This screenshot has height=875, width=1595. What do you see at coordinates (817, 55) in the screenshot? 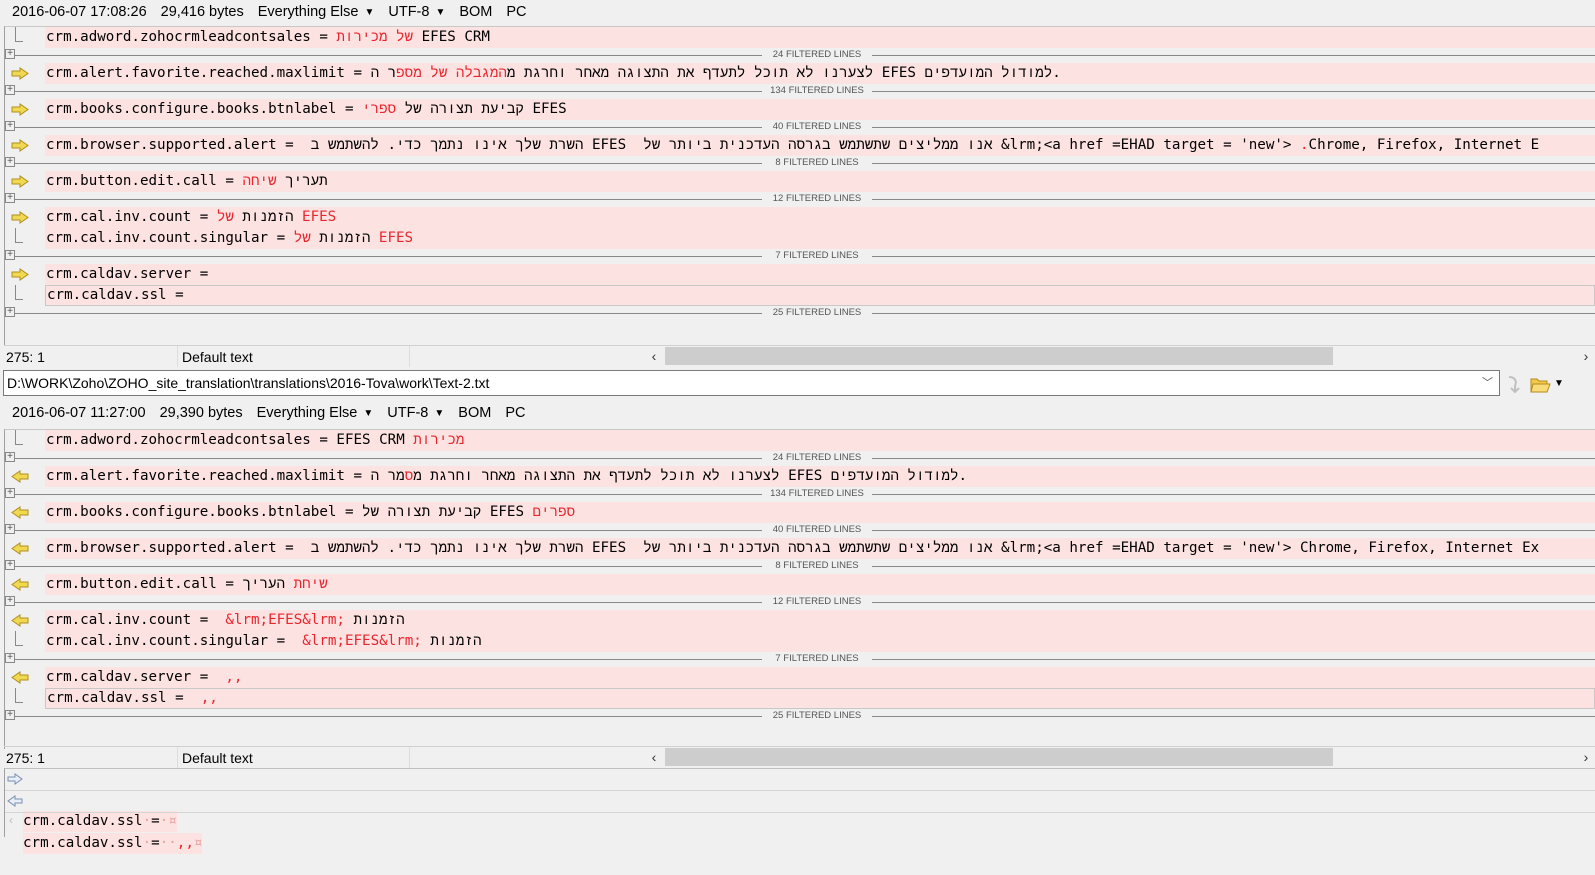
I see `filtered-lines-label: 24 FILTERED LINES` at bounding box center [817, 55].